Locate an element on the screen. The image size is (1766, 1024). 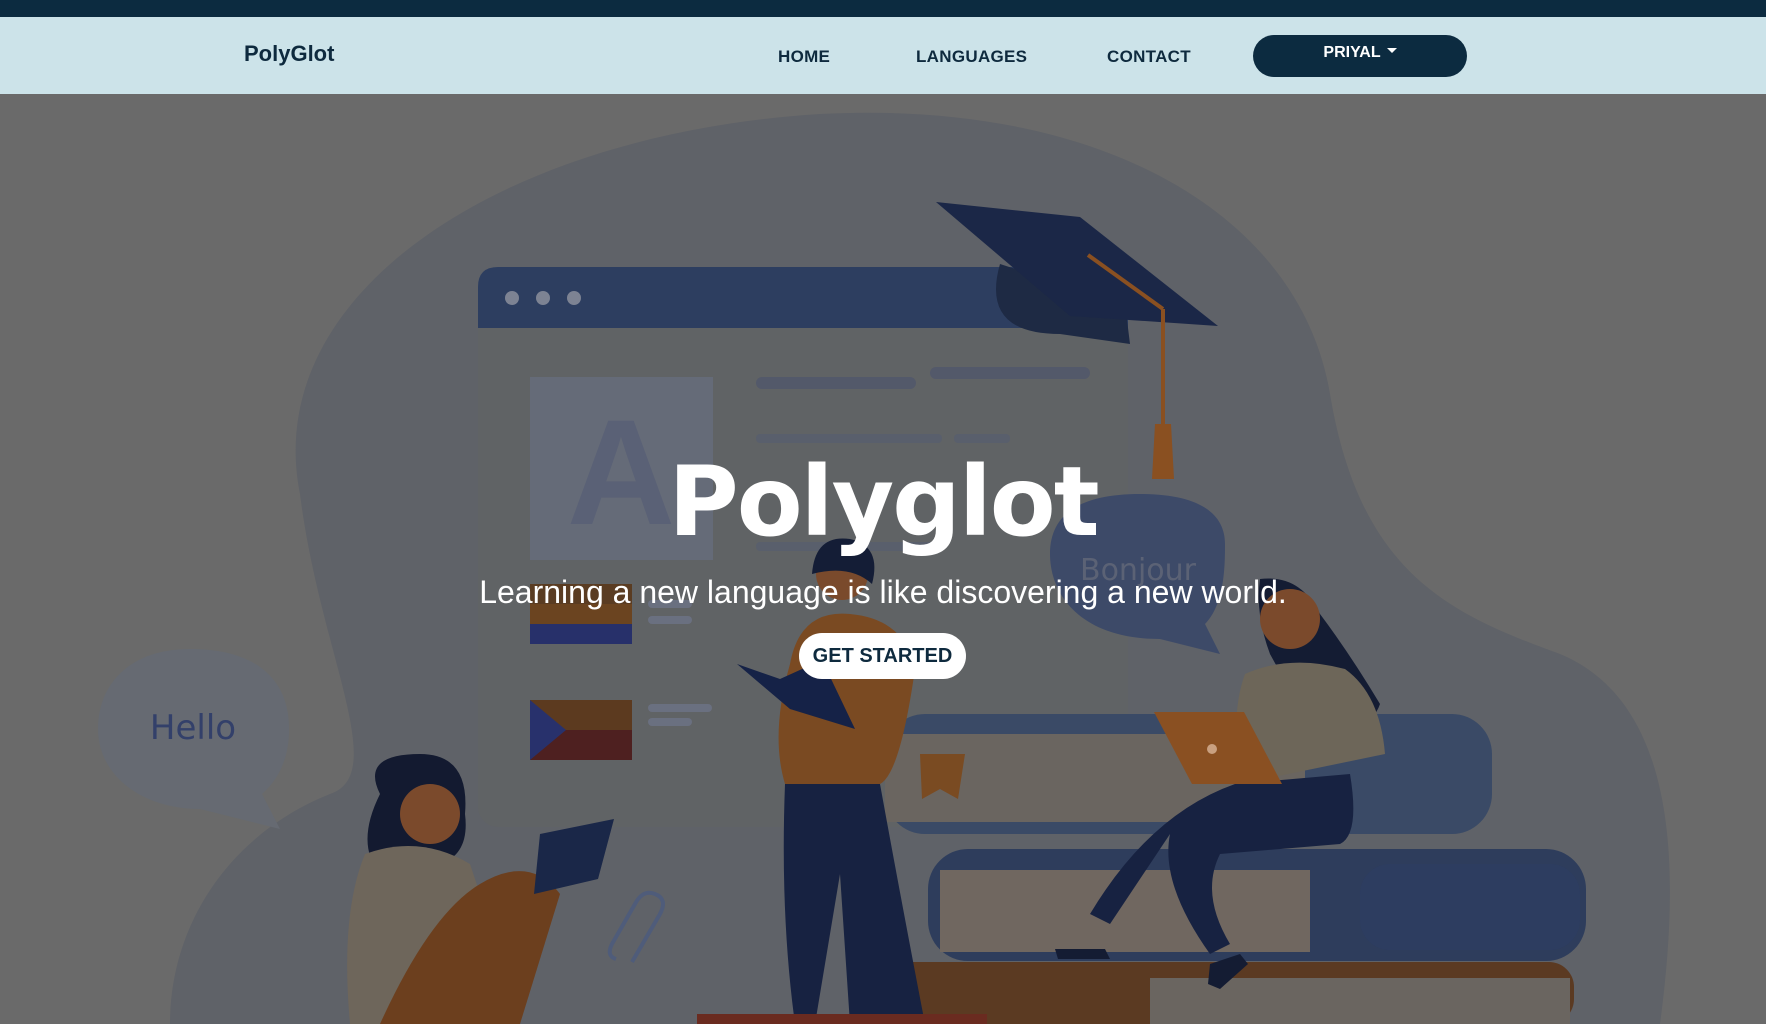
nav-link-contact: CONTACT is located at coordinates (1149, 57).